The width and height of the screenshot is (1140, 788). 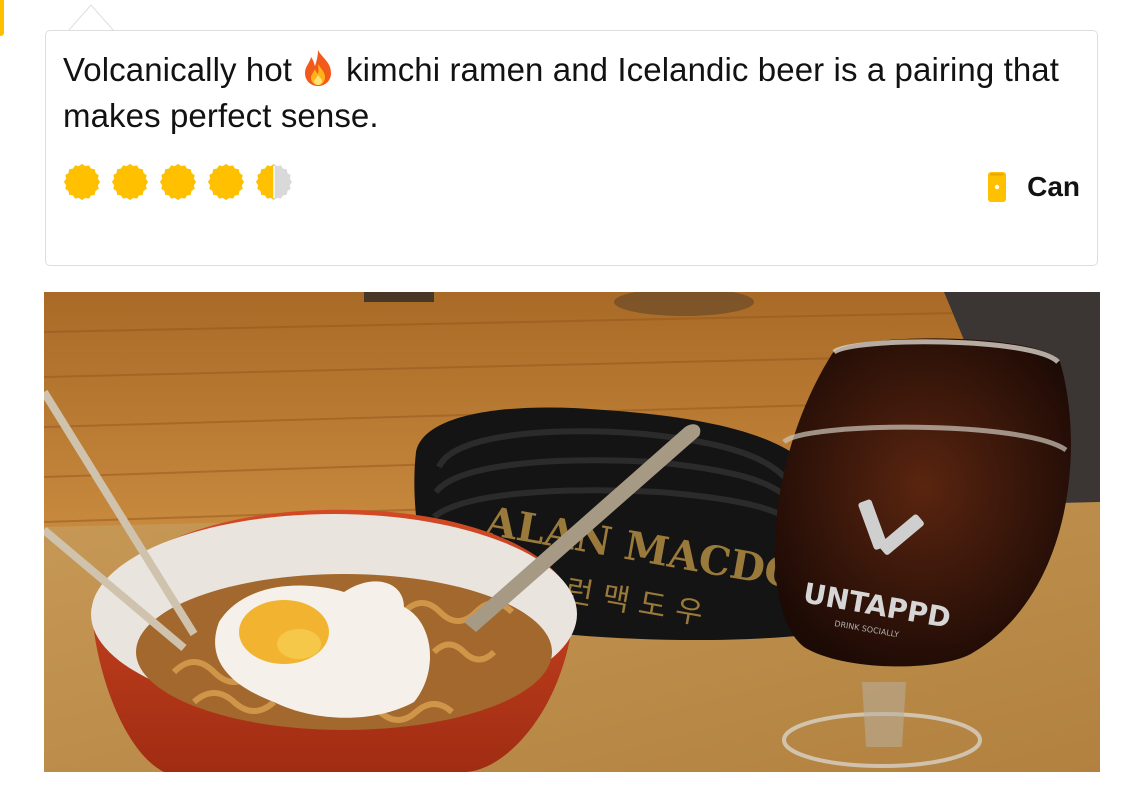 I want to click on fire-emoji-icon, so click(x=318, y=68).